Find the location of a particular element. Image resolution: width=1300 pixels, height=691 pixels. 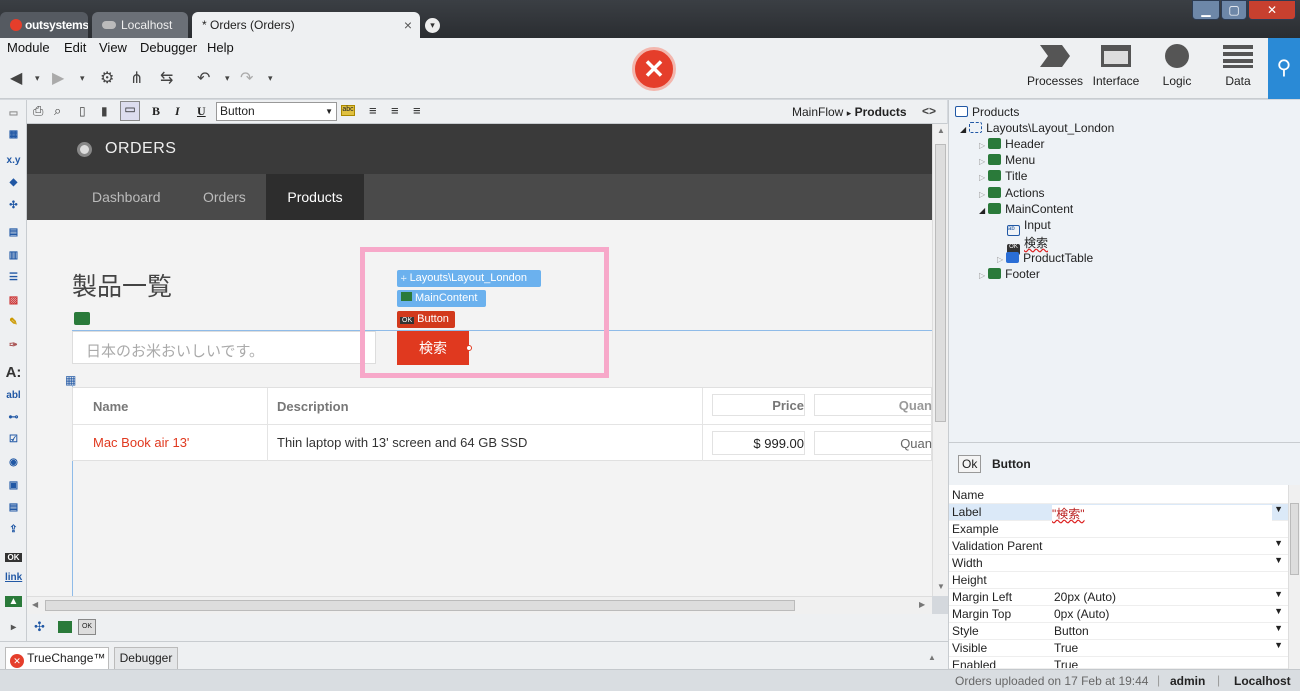

scroll-thumb is located at coordinates (940, 283).